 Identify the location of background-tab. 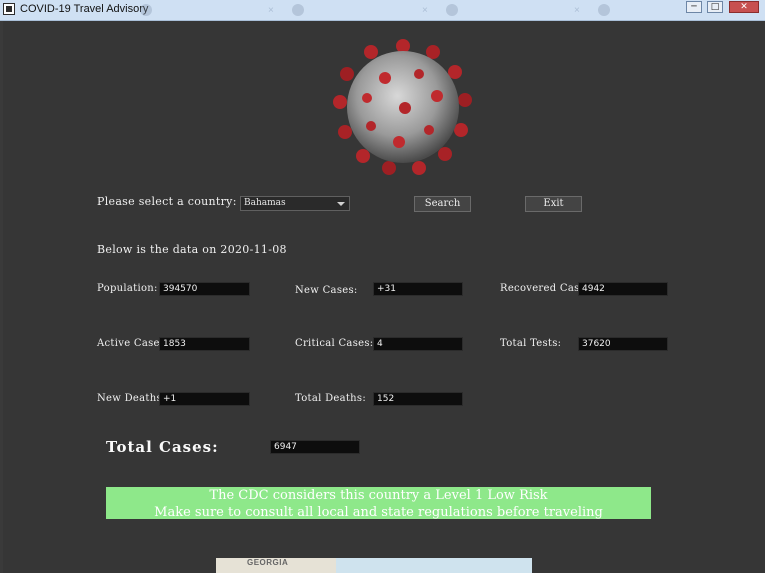
(604, 10).